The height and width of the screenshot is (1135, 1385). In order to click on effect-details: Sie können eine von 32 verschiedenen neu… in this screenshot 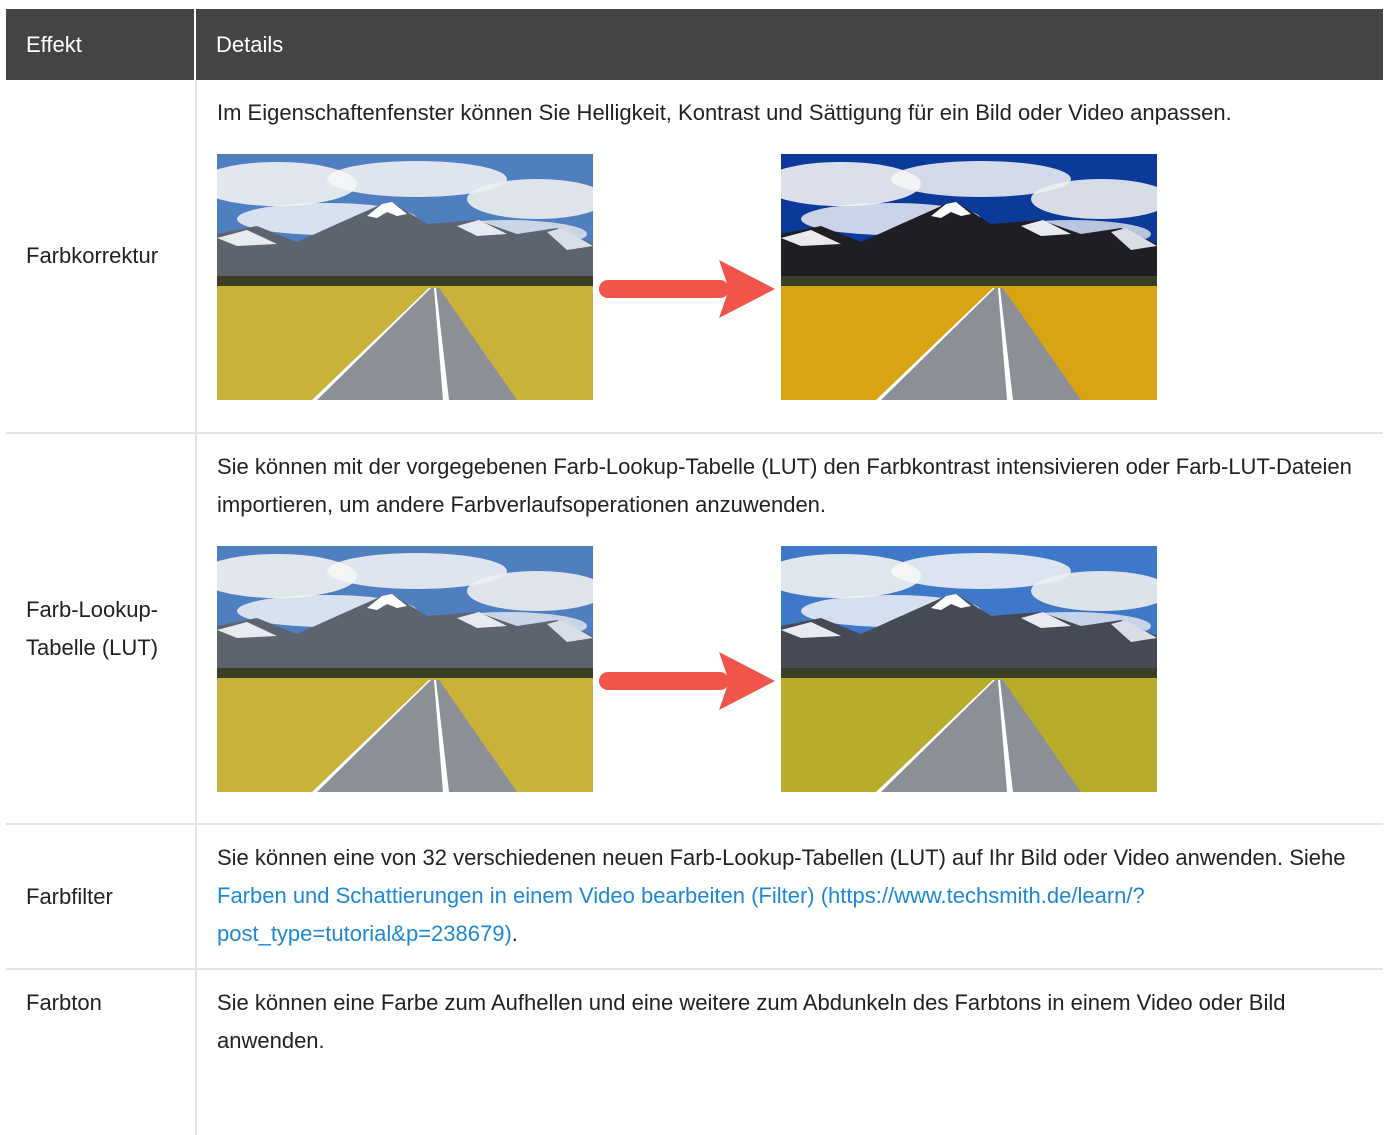, I will do `click(790, 896)`.